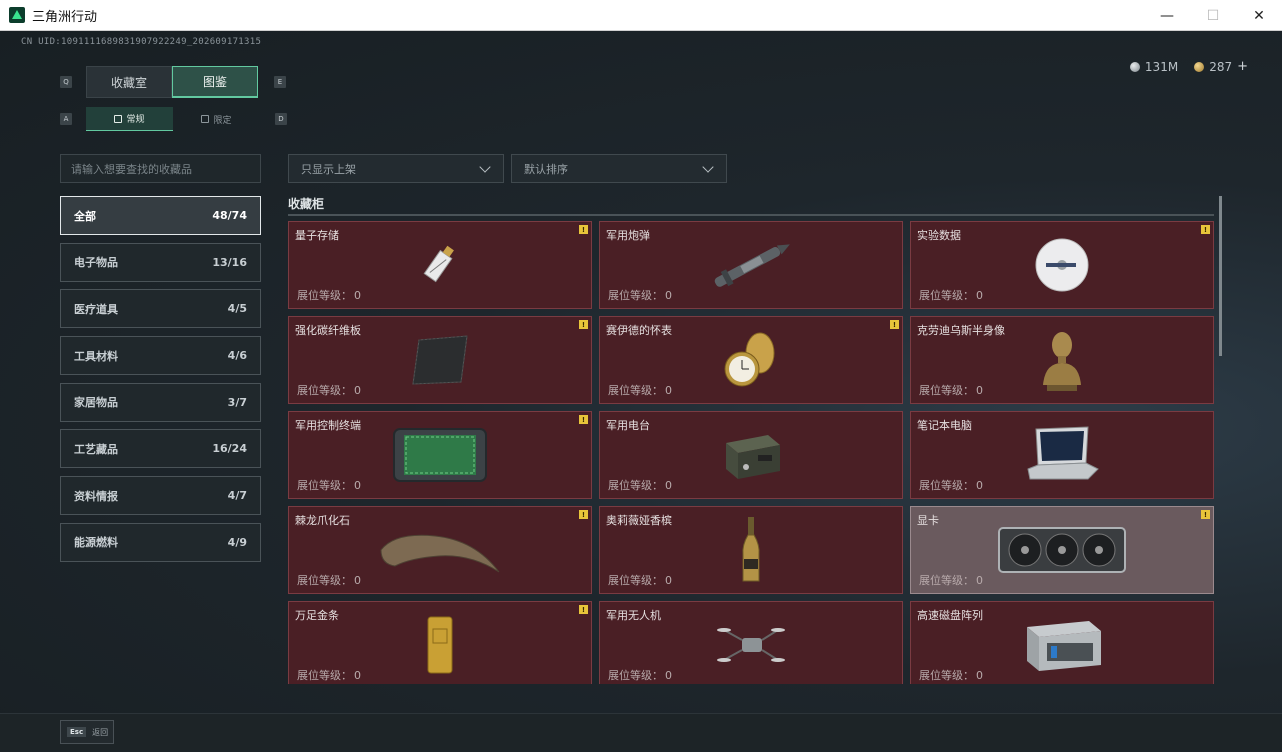  Describe the element at coordinates (1242, 66) in the screenshot. I see `add-currency-button: +` at that location.